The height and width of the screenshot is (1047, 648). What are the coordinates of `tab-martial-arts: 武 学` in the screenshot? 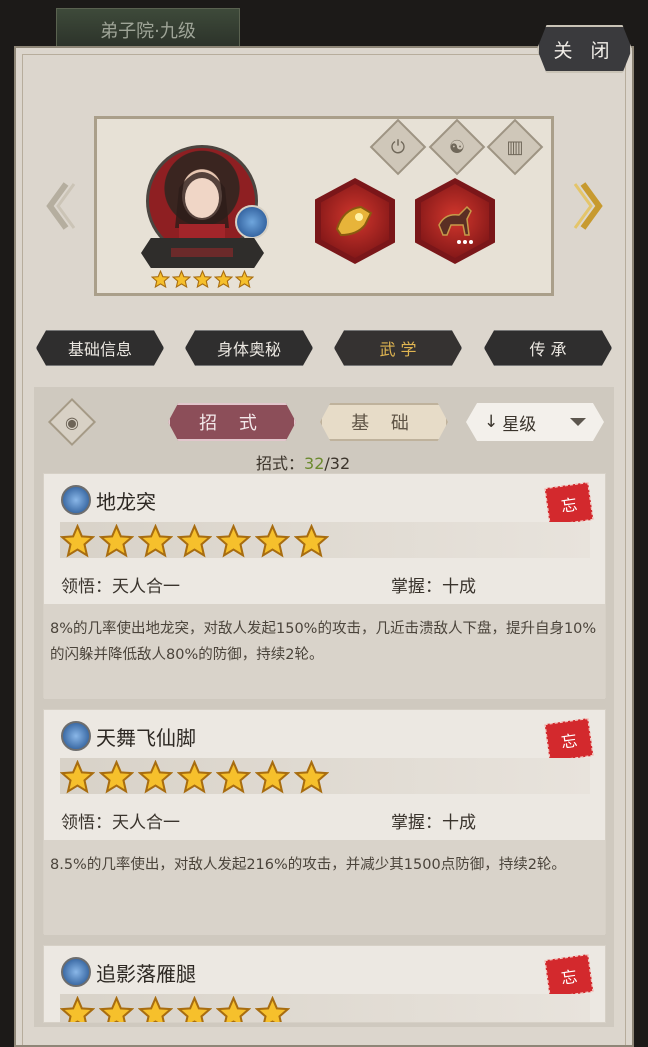 It's located at (398, 348).